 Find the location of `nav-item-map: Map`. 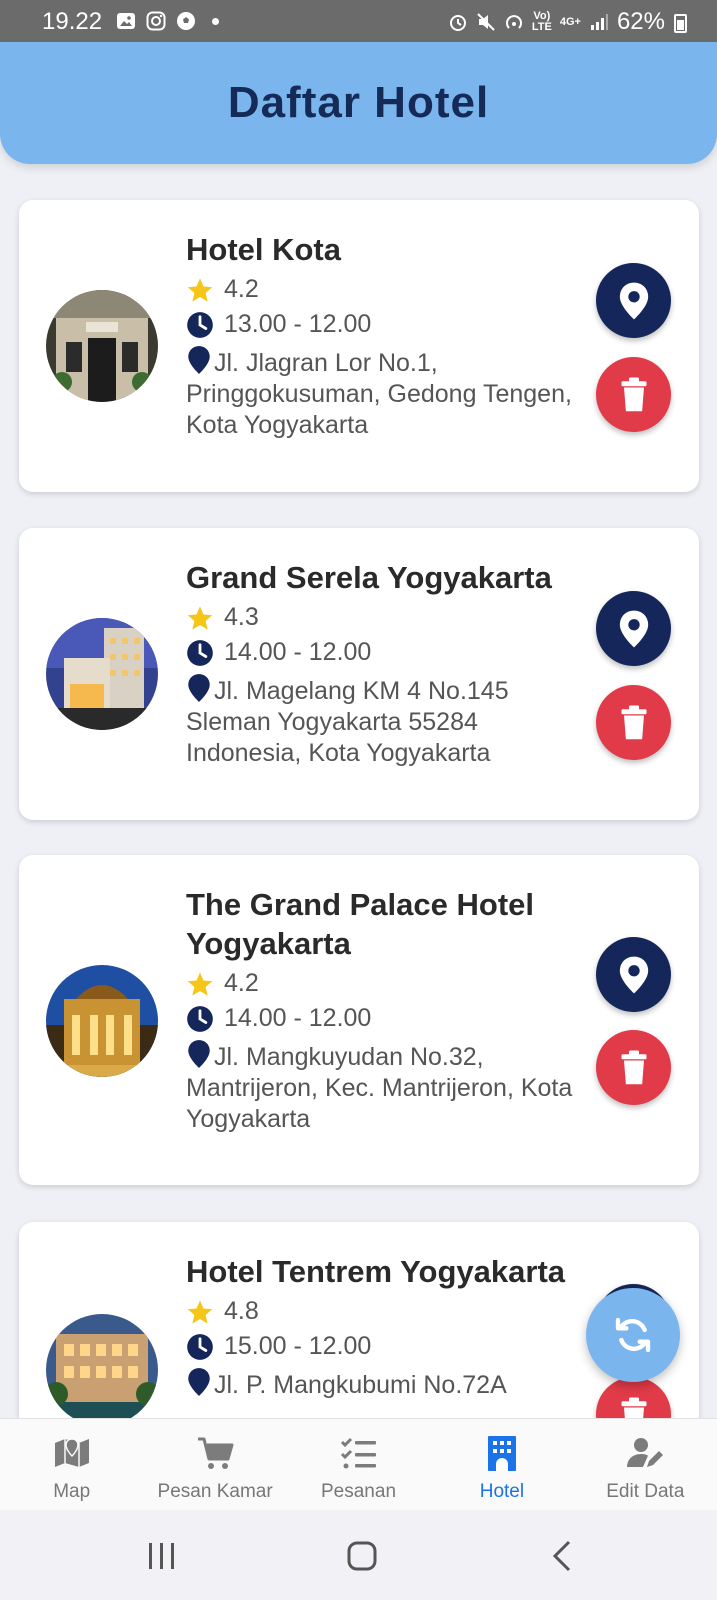

nav-item-map: Map is located at coordinates (71, 1464).